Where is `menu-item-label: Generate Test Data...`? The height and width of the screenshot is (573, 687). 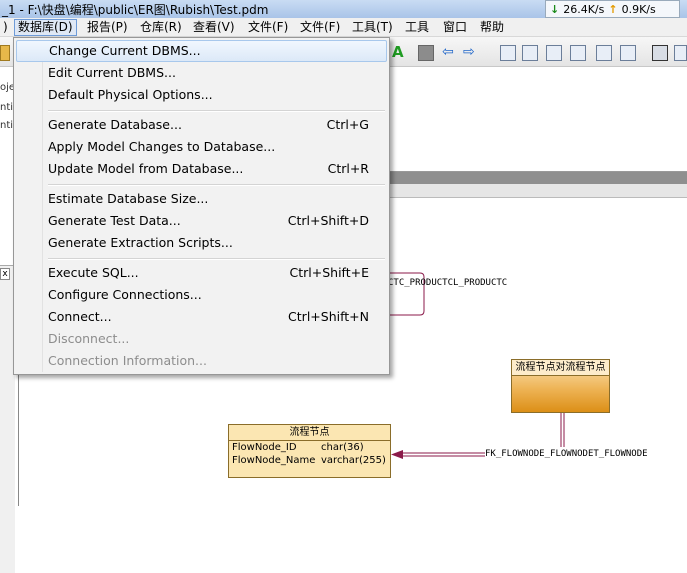
menu-item-label: Generate Test Data... is located at coordinates (114, 220).